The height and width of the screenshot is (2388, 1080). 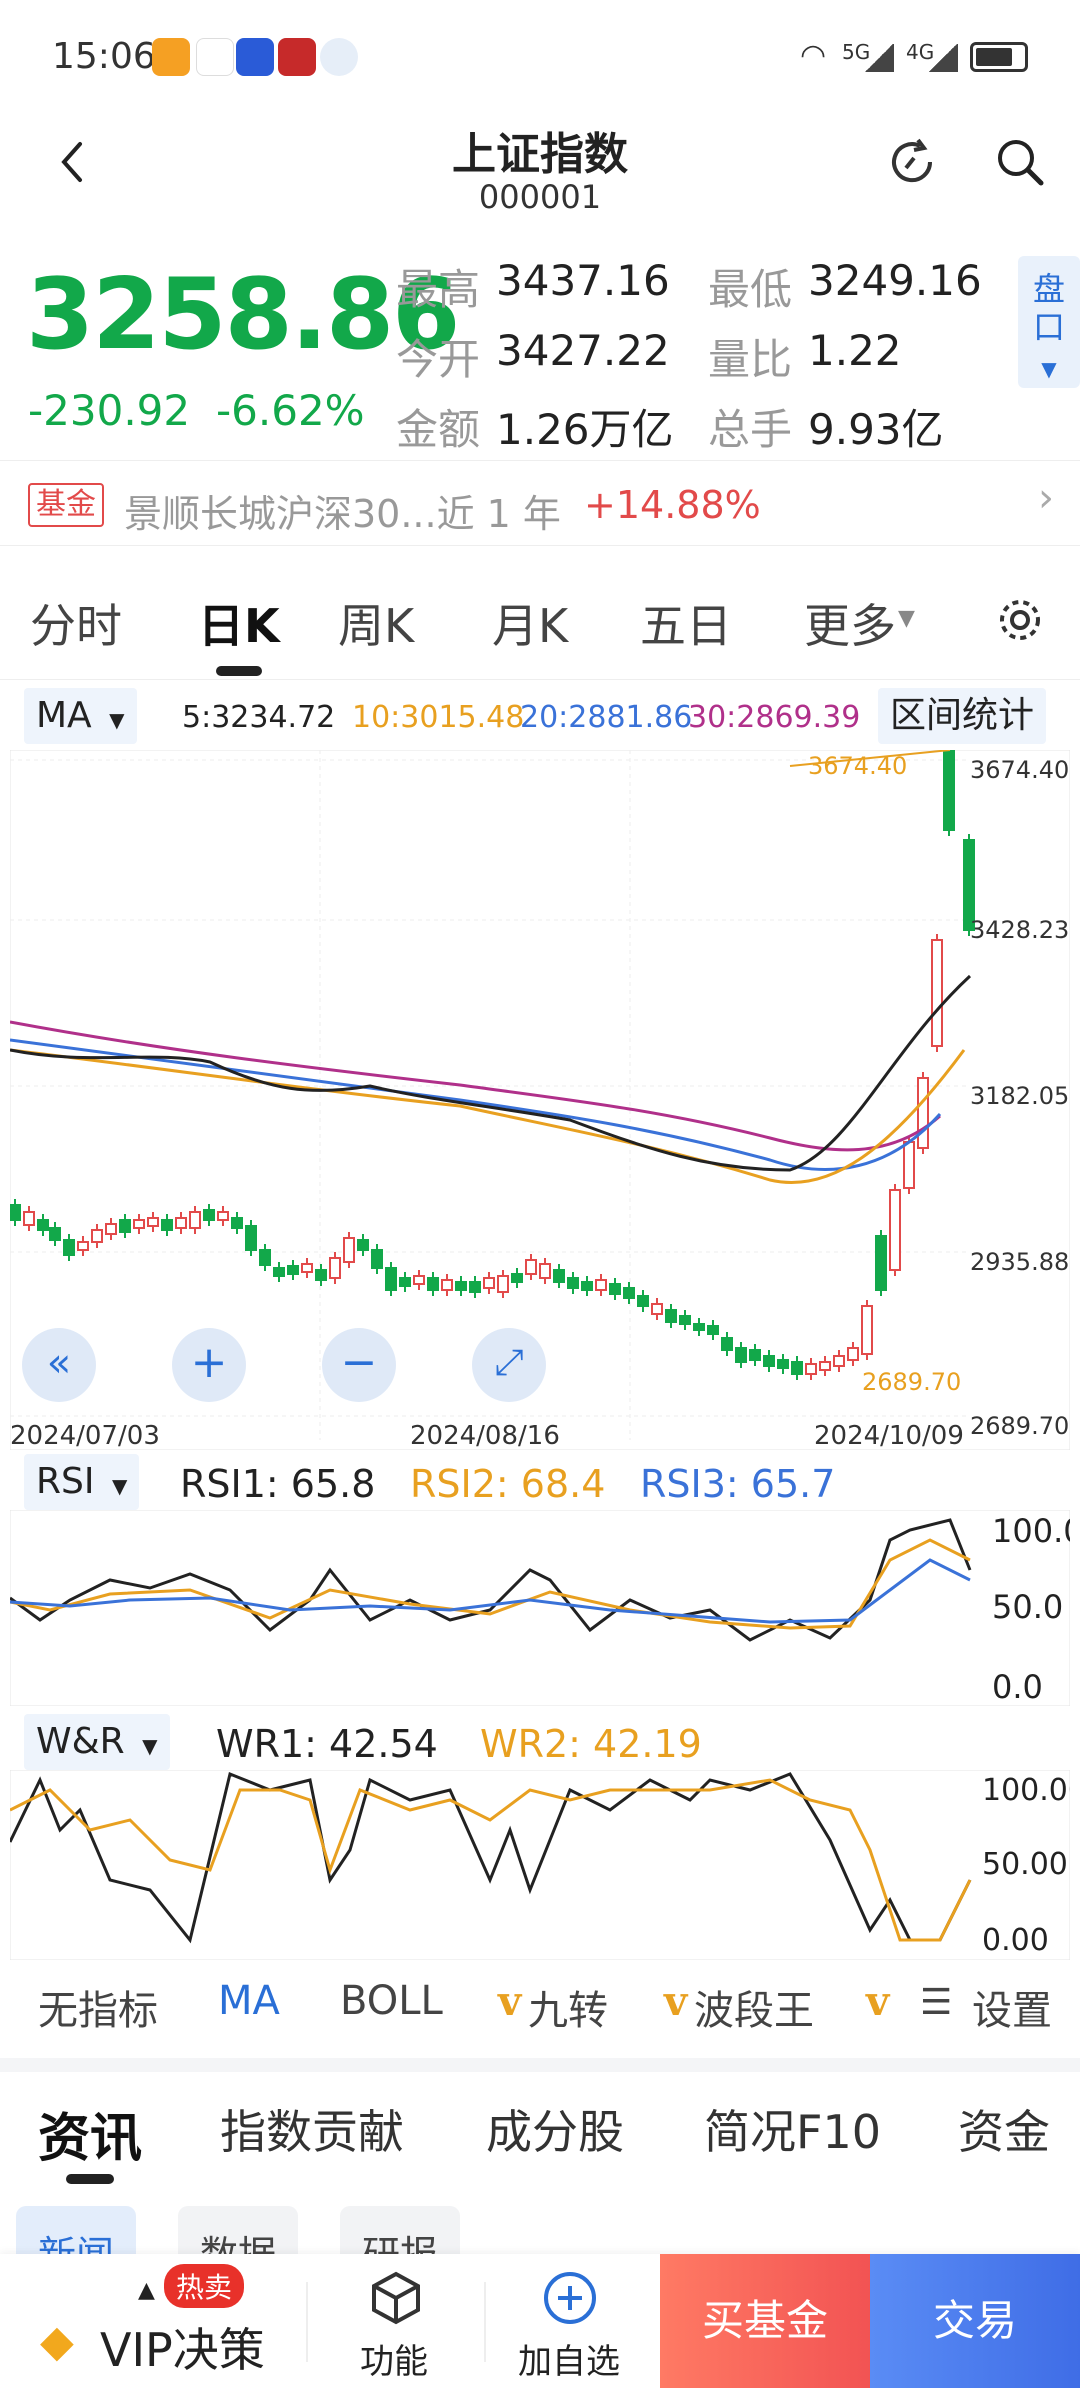 I want to click on tab-monthly-k: 月K, so click(x=530, y=623).